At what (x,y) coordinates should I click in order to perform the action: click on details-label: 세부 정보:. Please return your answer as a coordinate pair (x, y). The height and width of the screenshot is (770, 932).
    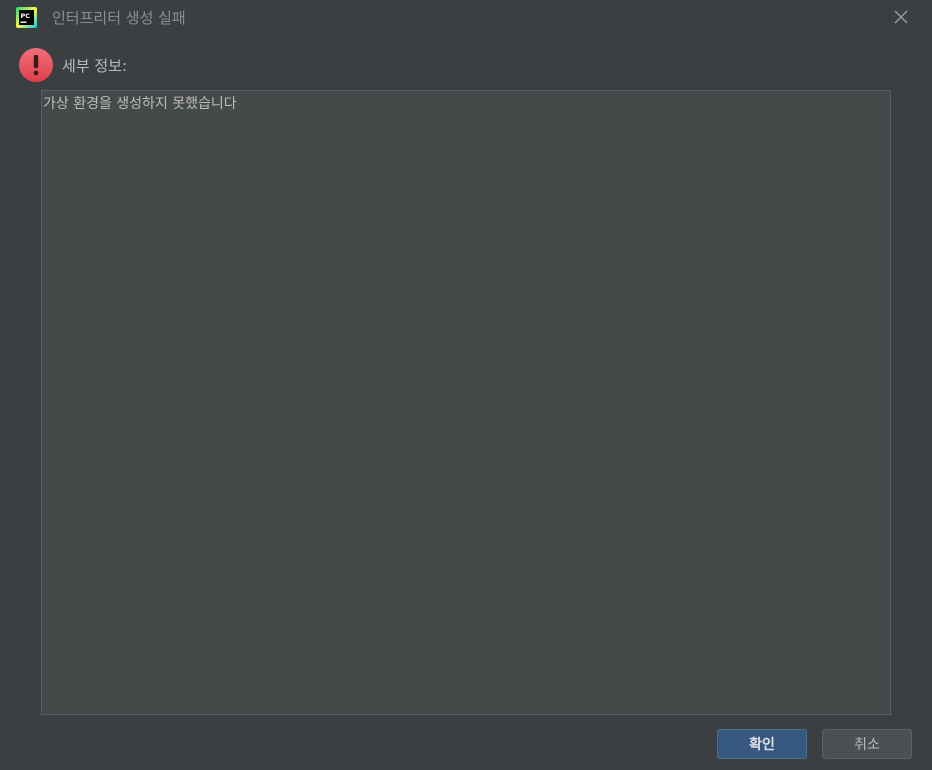
    Looking at the image, I should click on (95, 66).